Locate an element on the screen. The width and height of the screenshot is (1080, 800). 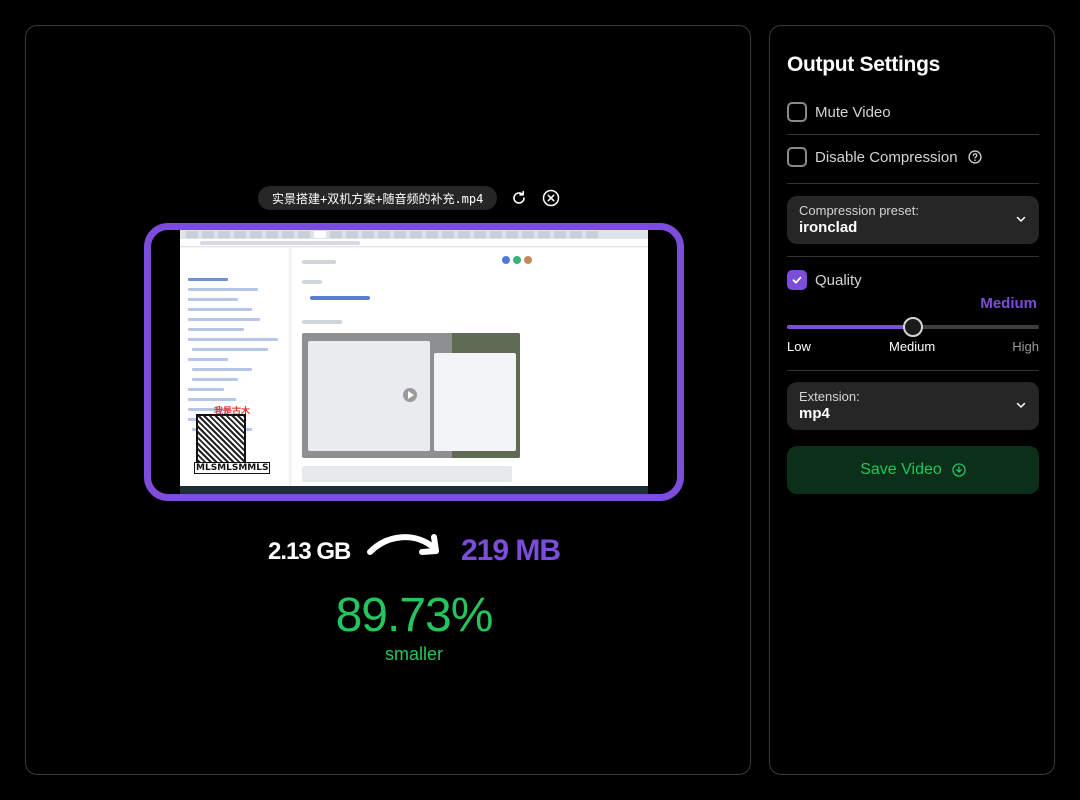
mute-video-checkbox is located at coordinates (797, 112).